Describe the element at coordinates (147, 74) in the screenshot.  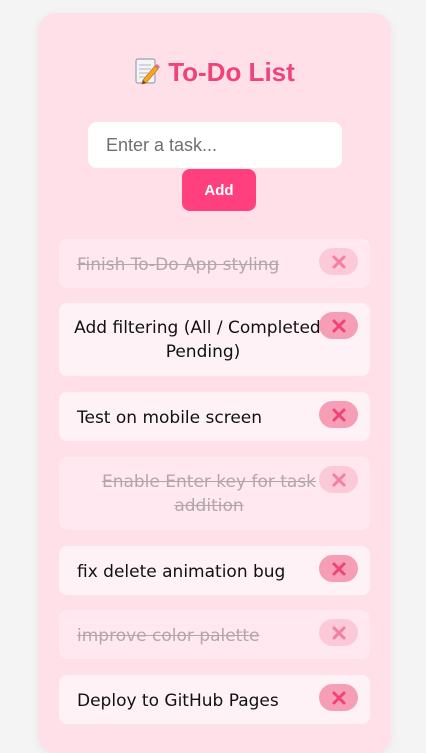
I see `memo-icon` at that location.